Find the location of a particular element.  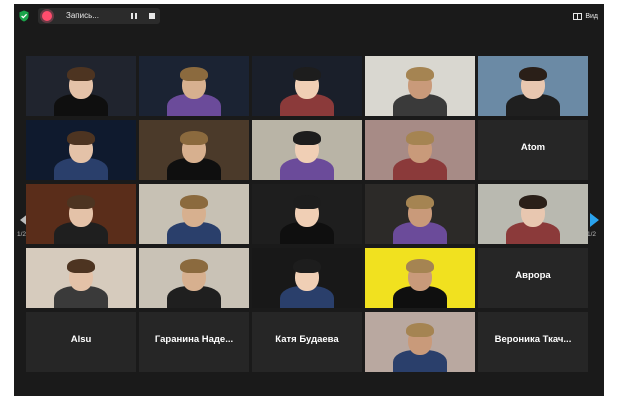

participant-tile: Atom is located at coordinates (533, 150).